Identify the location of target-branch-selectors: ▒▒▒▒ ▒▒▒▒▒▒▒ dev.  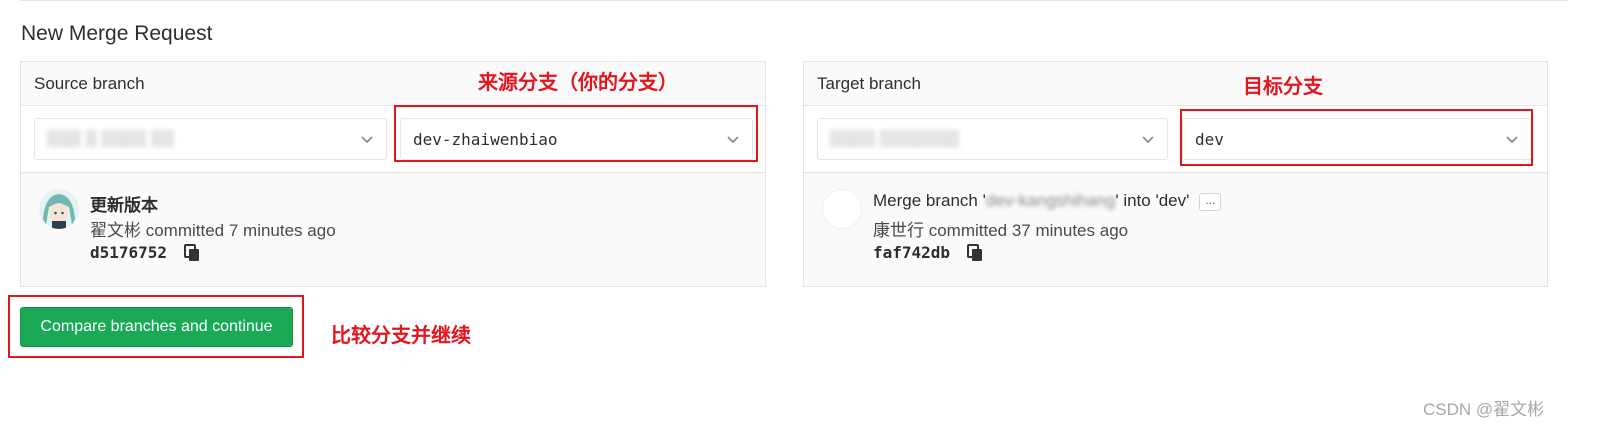
(1175, 139).